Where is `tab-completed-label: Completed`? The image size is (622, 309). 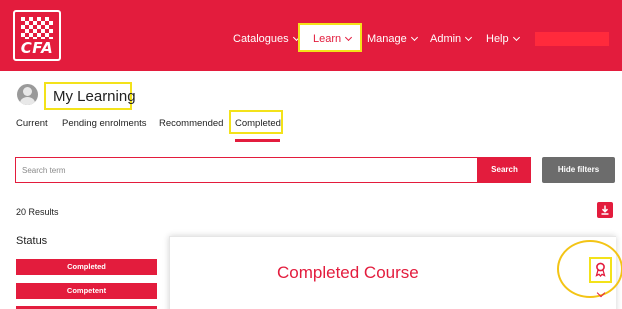 tab-completed-label: Completed is located at coordinates (258, 123).